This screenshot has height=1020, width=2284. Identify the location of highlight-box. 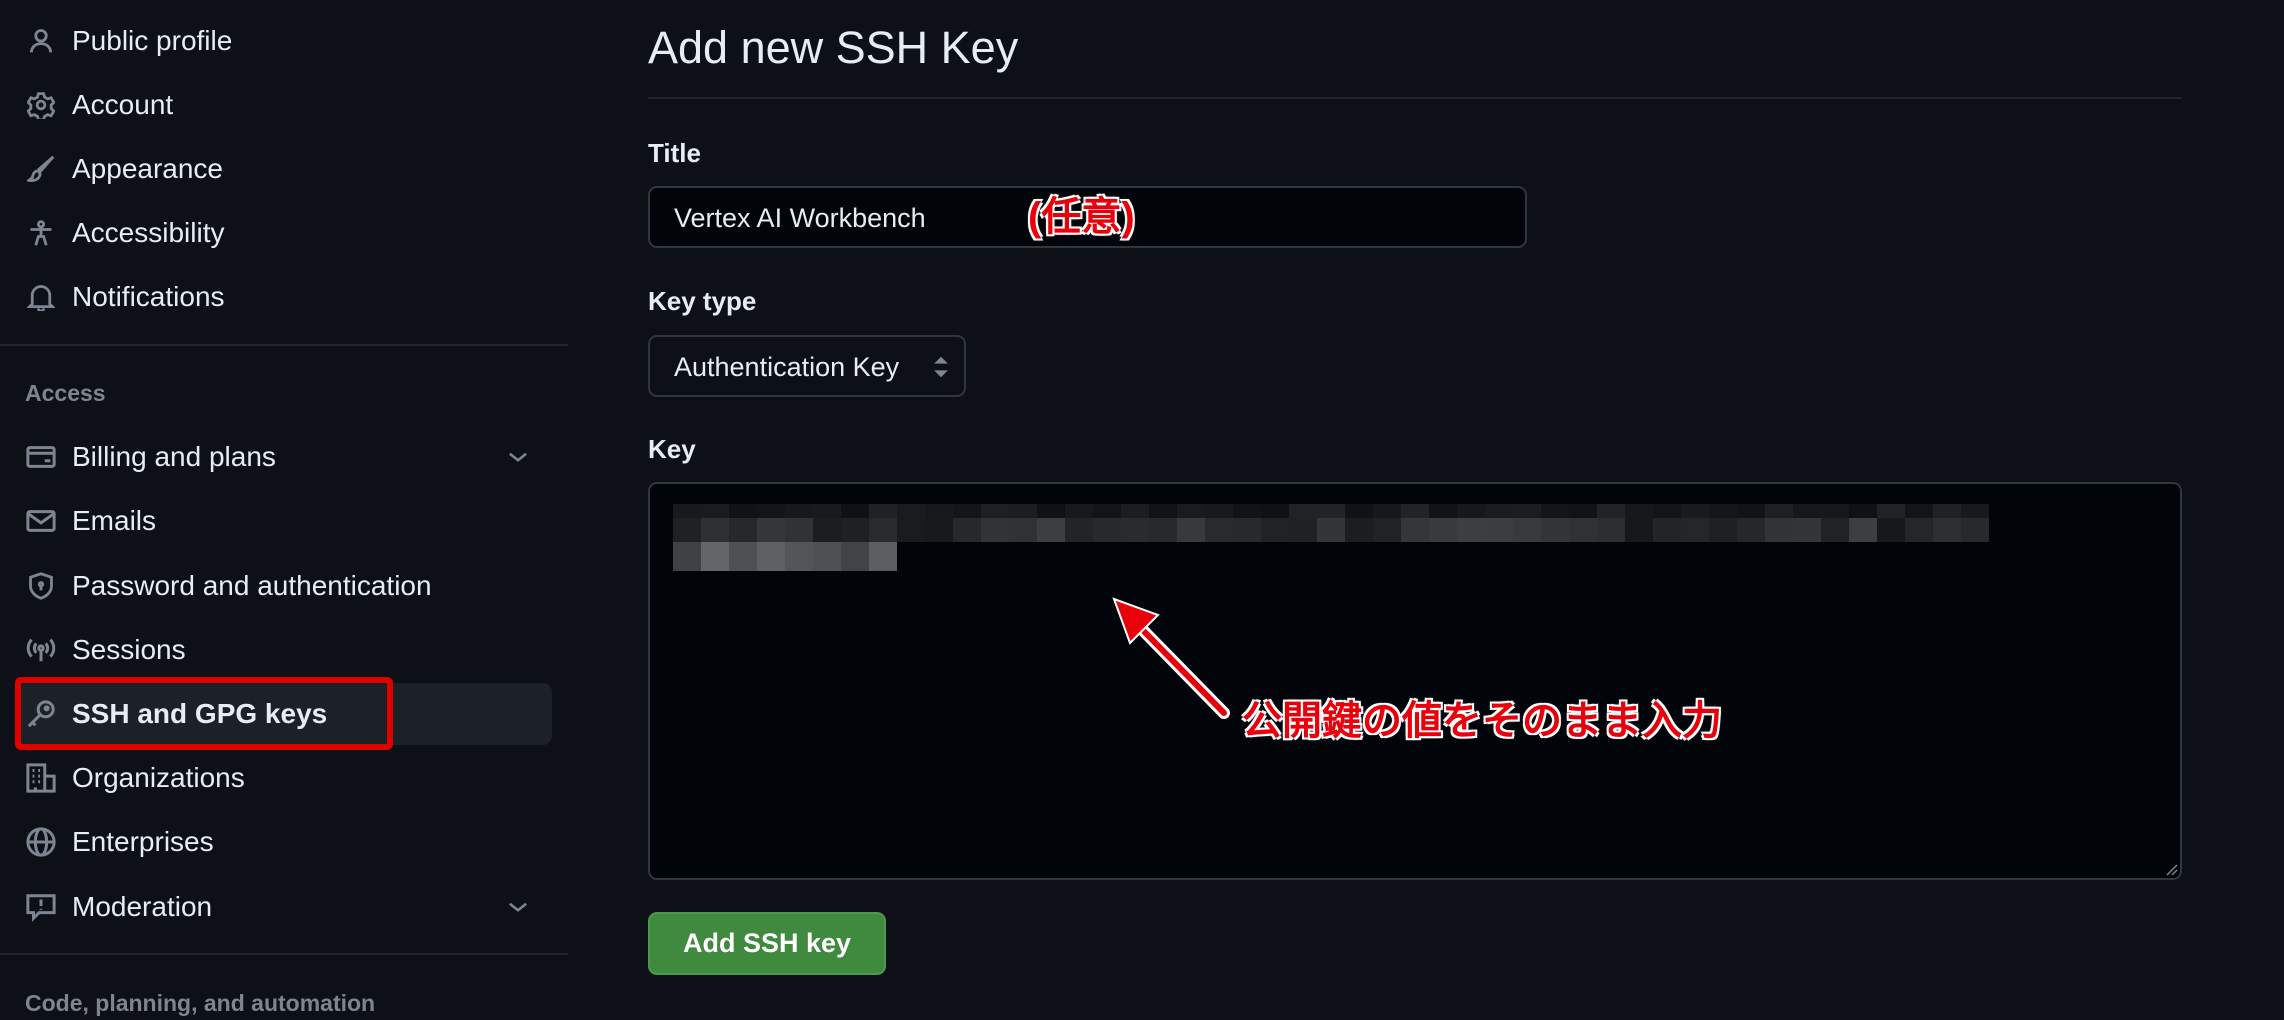
(204, 713).